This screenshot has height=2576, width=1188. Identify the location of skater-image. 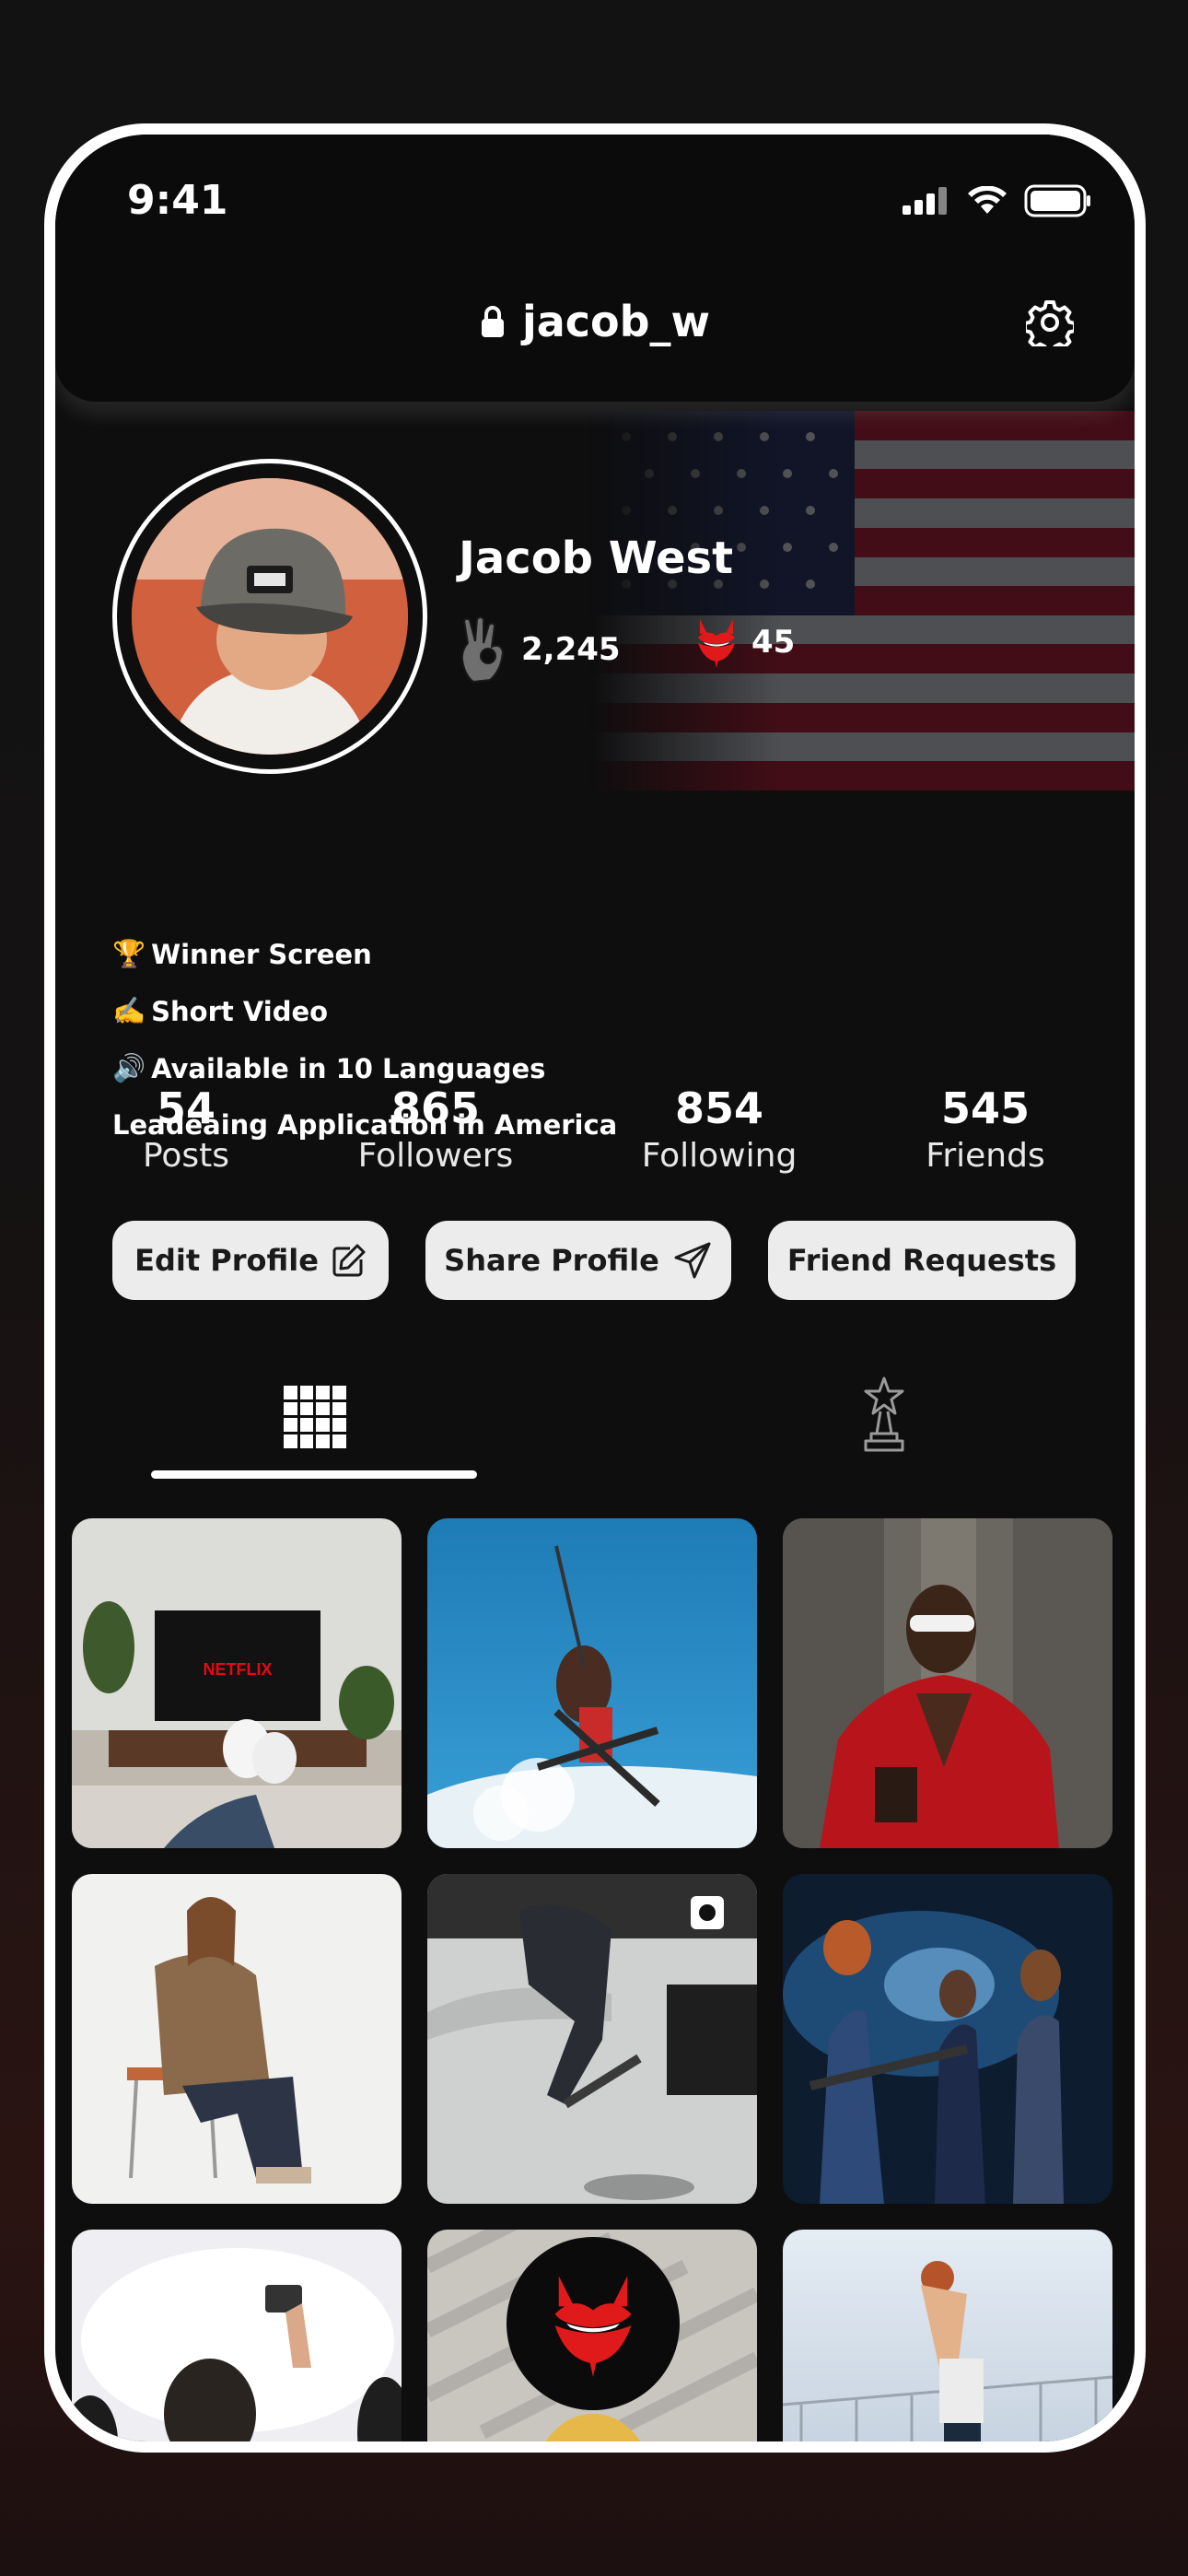
(592, 2039).